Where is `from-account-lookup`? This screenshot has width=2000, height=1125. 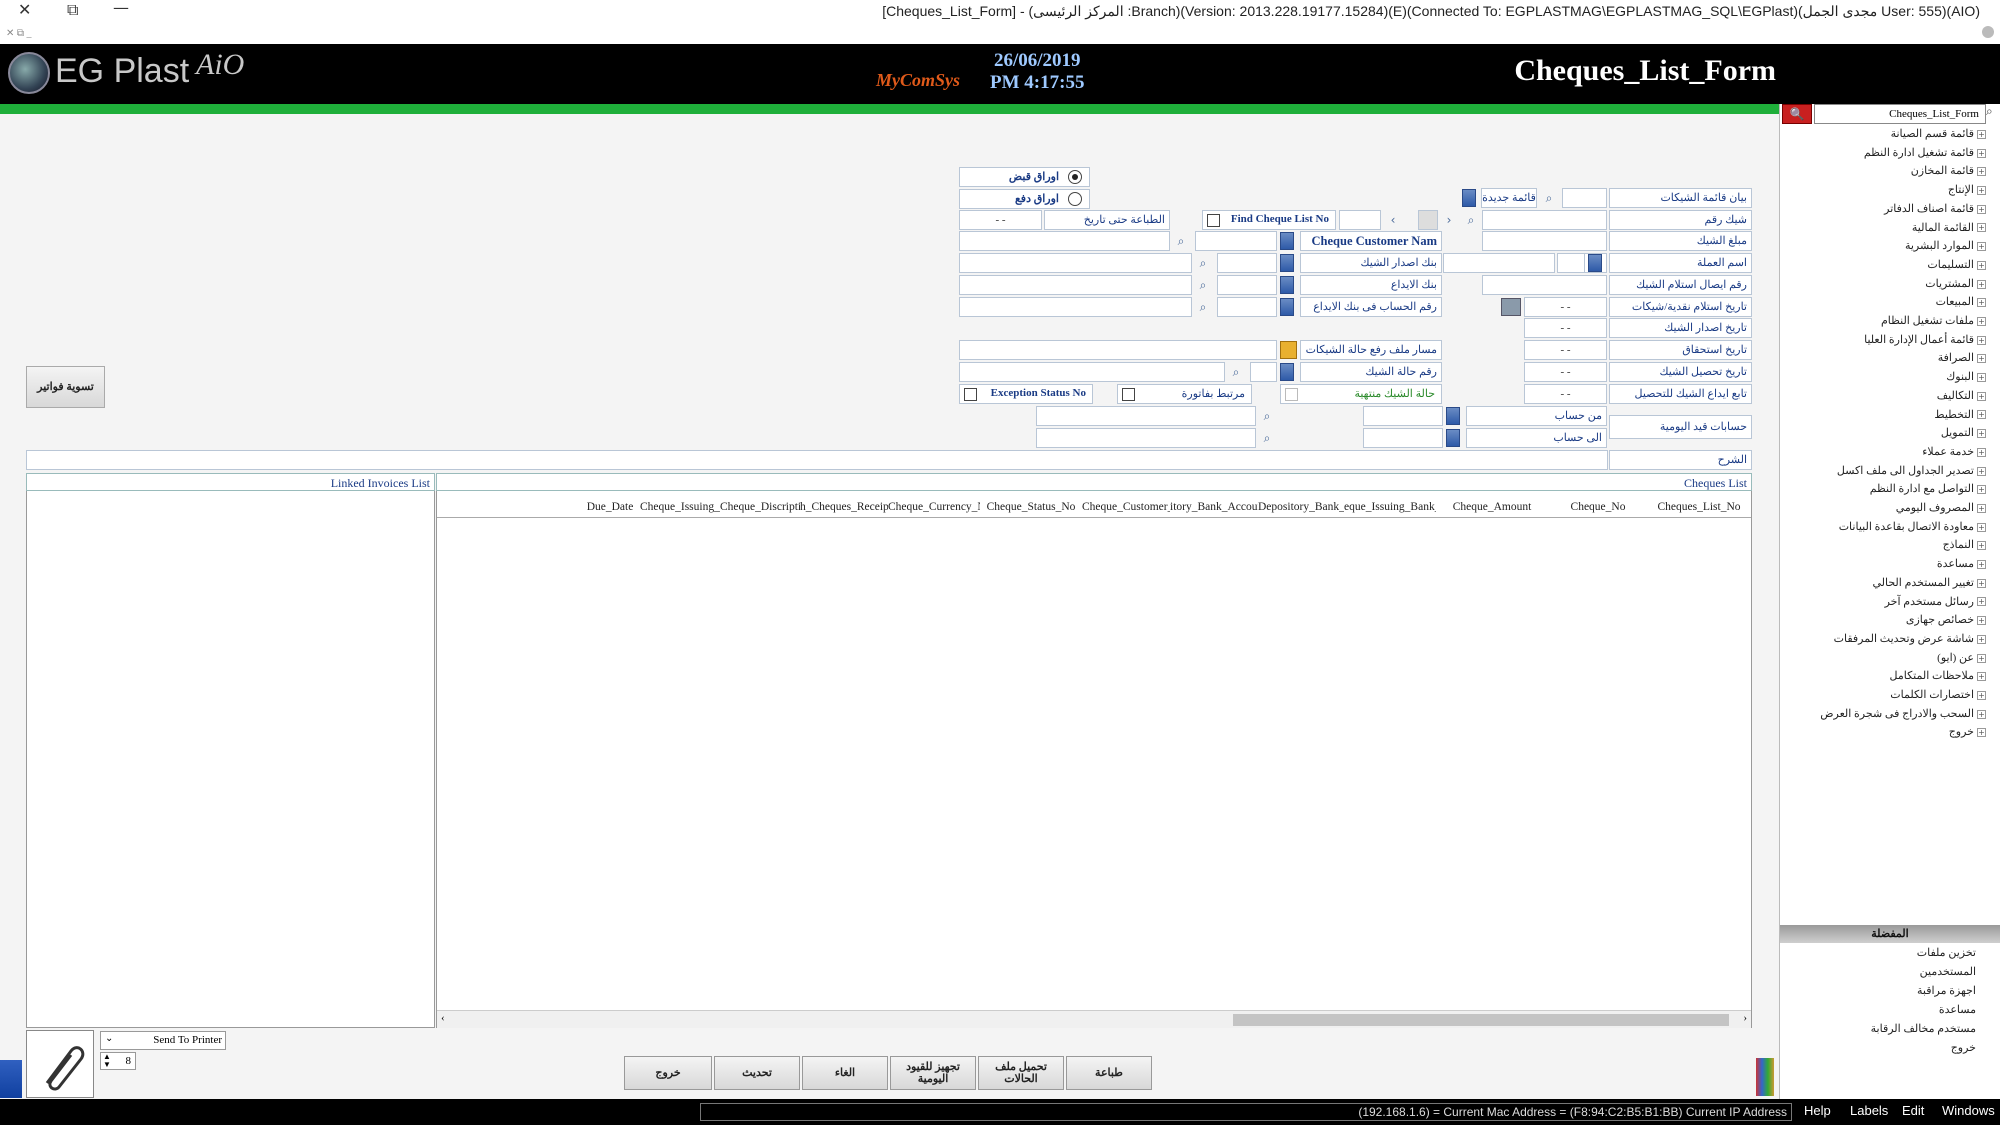
from-account-lookup is located at coordinates (1453, 416).